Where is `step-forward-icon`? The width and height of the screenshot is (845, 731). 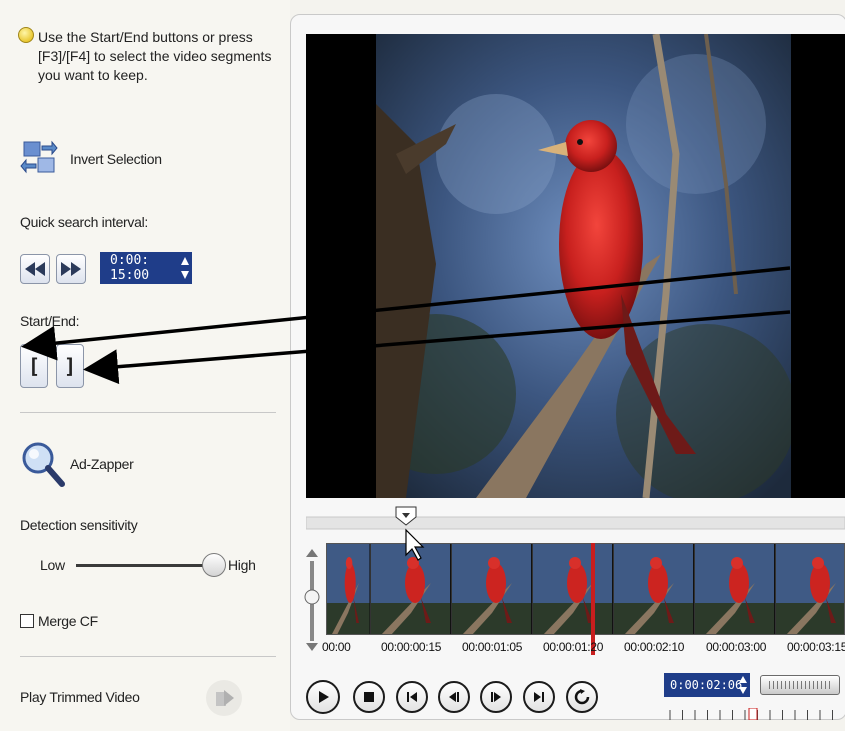 step-forward-icon is located at coordinates (496, 697).